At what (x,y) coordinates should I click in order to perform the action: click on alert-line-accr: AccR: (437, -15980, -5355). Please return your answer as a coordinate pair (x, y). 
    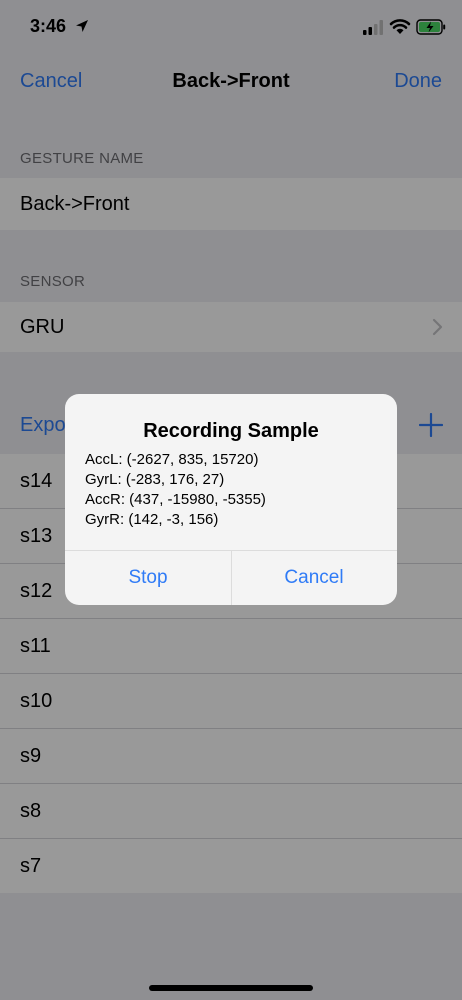
    Looking at the image, I should click on (175, 499).